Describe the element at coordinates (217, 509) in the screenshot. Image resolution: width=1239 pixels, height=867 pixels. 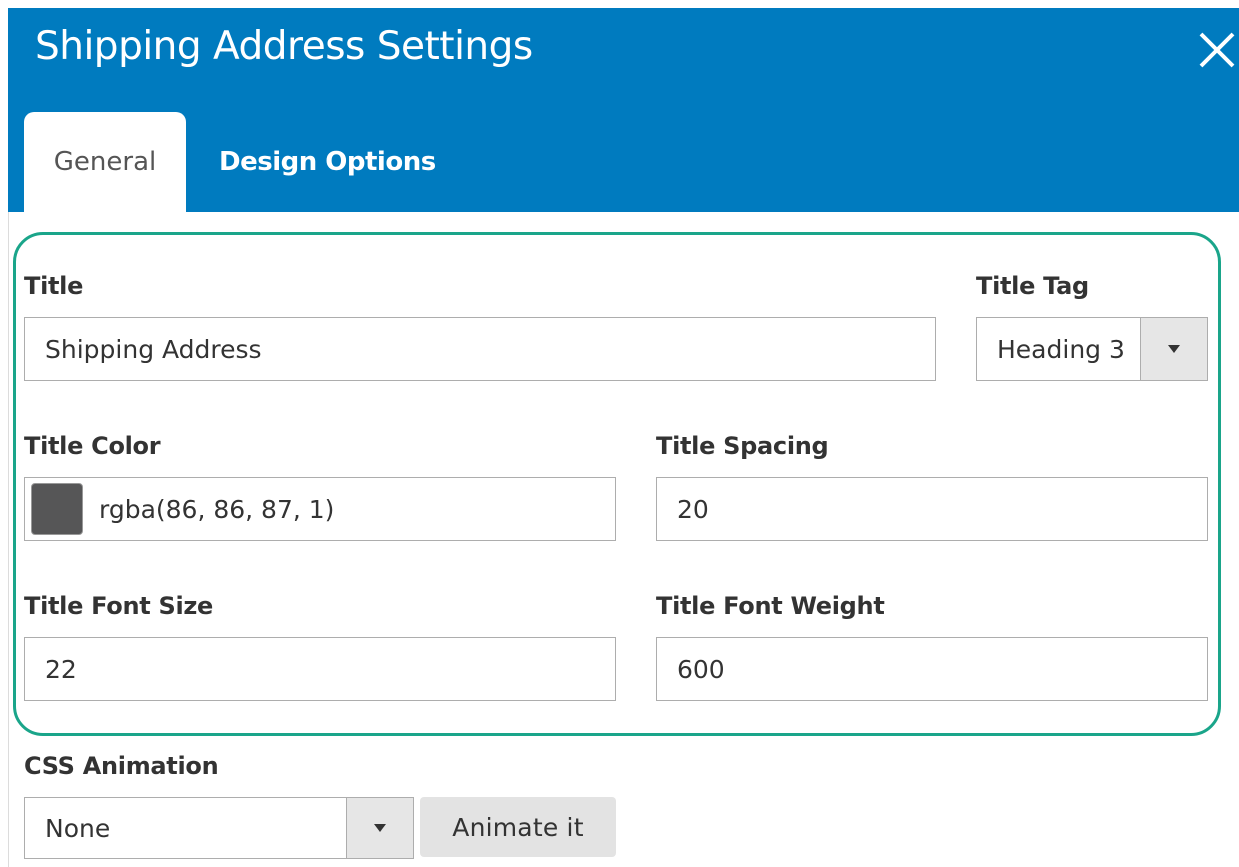
I see `title-color-value: rgba(86, 86, 87, 1)` at that location.